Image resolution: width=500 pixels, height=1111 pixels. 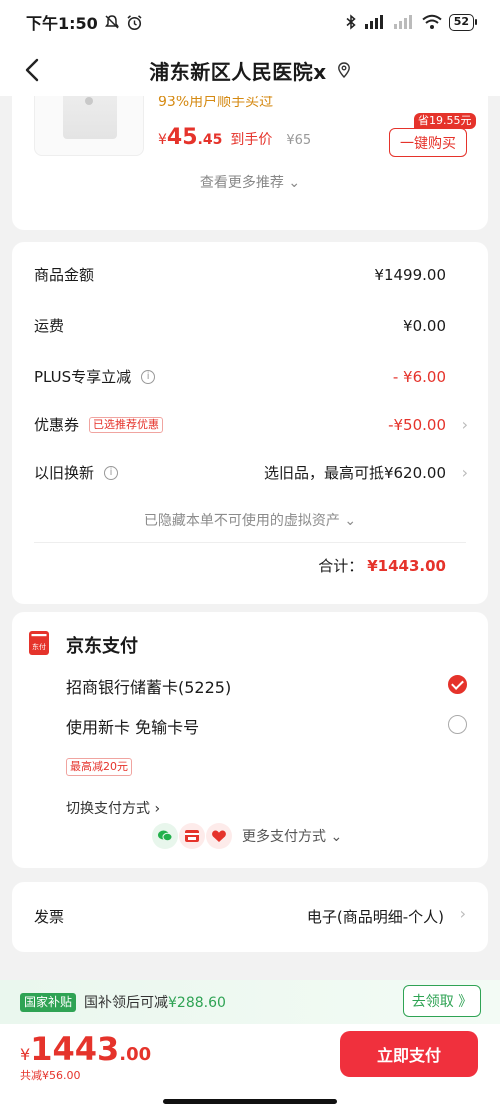 What do you see at coordinates (375, 917) in the screenshot?
I see `invoice-value: 电子(商品明细-个人)` at bounding box center [375, 917].